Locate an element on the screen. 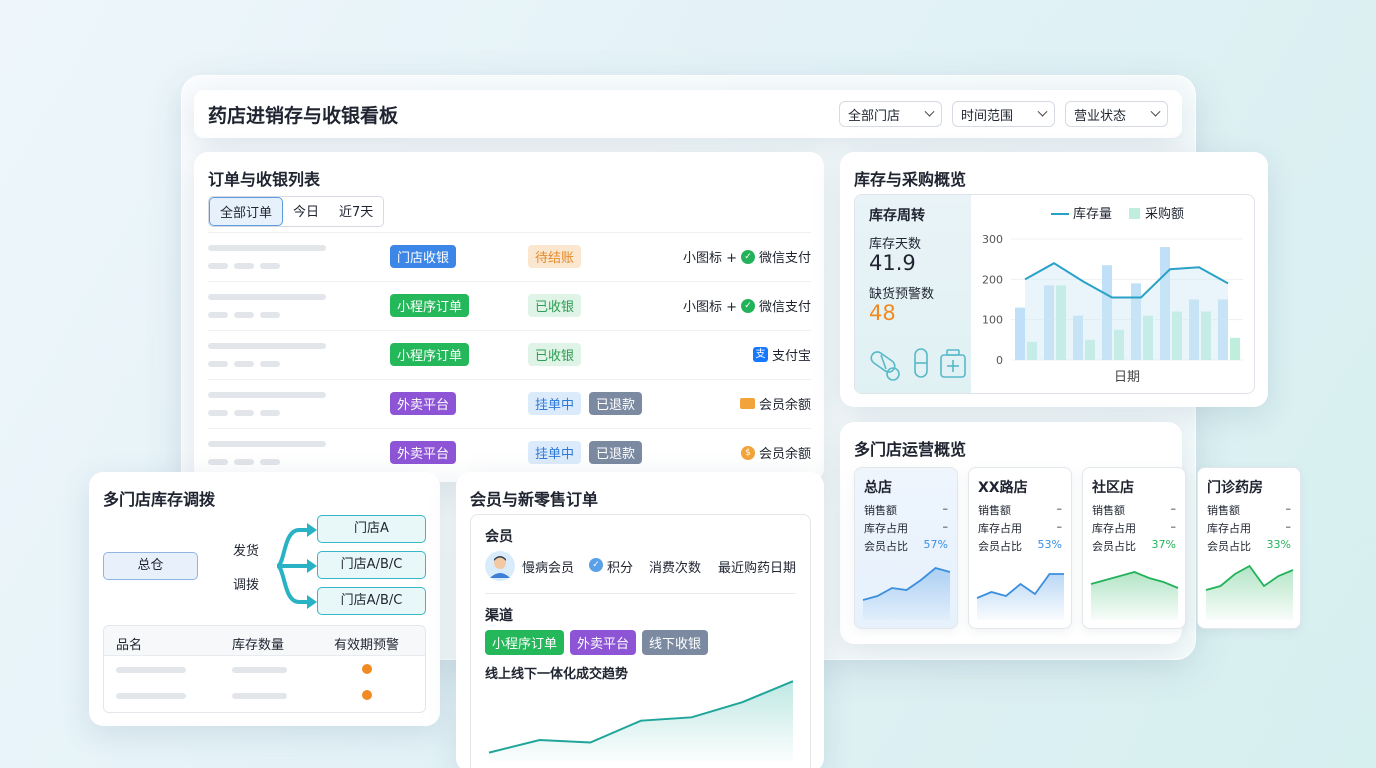 Image resolution: width=1376 pixels, height=768 pixels. store-card: 社区店 销售额 – 库存占用 – 会员占比 37% is located at coordinates (1134, 548).